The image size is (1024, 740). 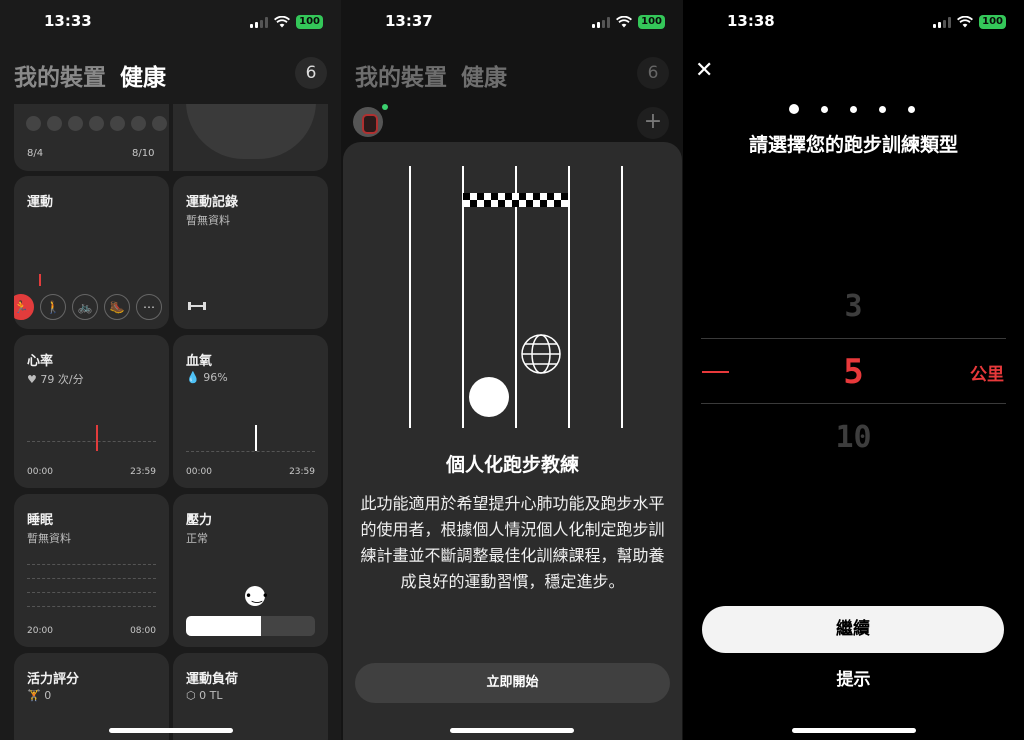 I want to click on weekly-summary-card: 8/4 8/10, so click(x=171, y=137).